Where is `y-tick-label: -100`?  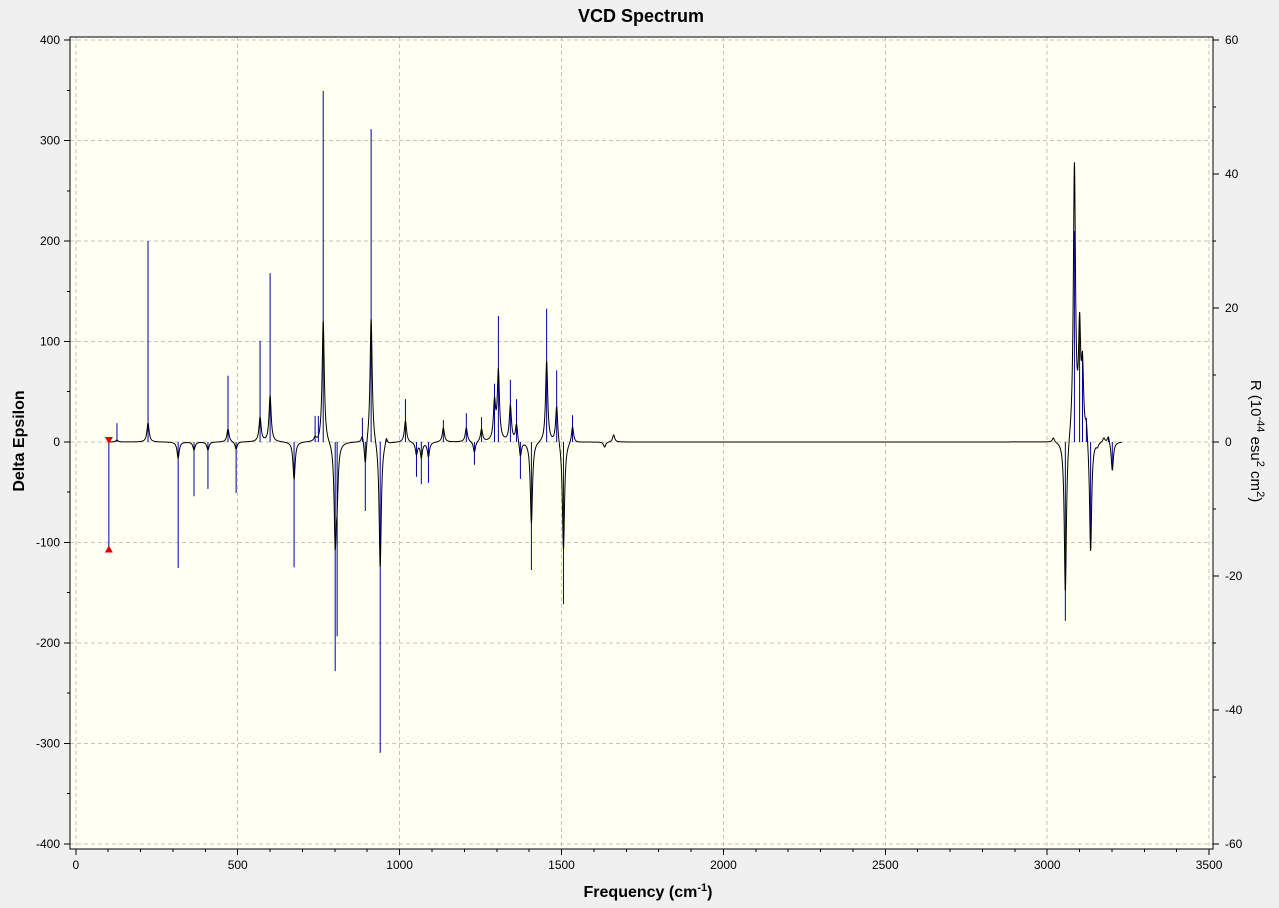 y-tick-label: -100 is located at coordinates (48, 542).